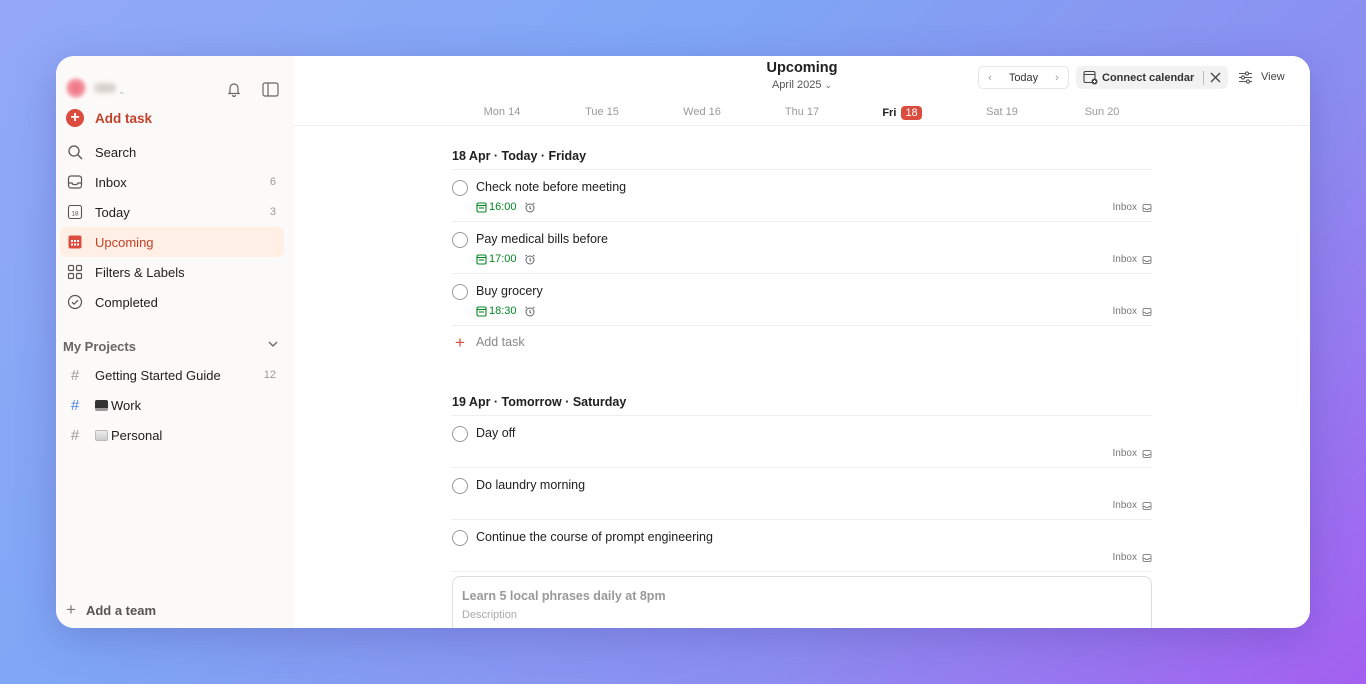 The image size is (1366, 684). Describe the element at coordinates (175, 346) in the screenshot. I see `my-projects-header: My Projects` at that location.